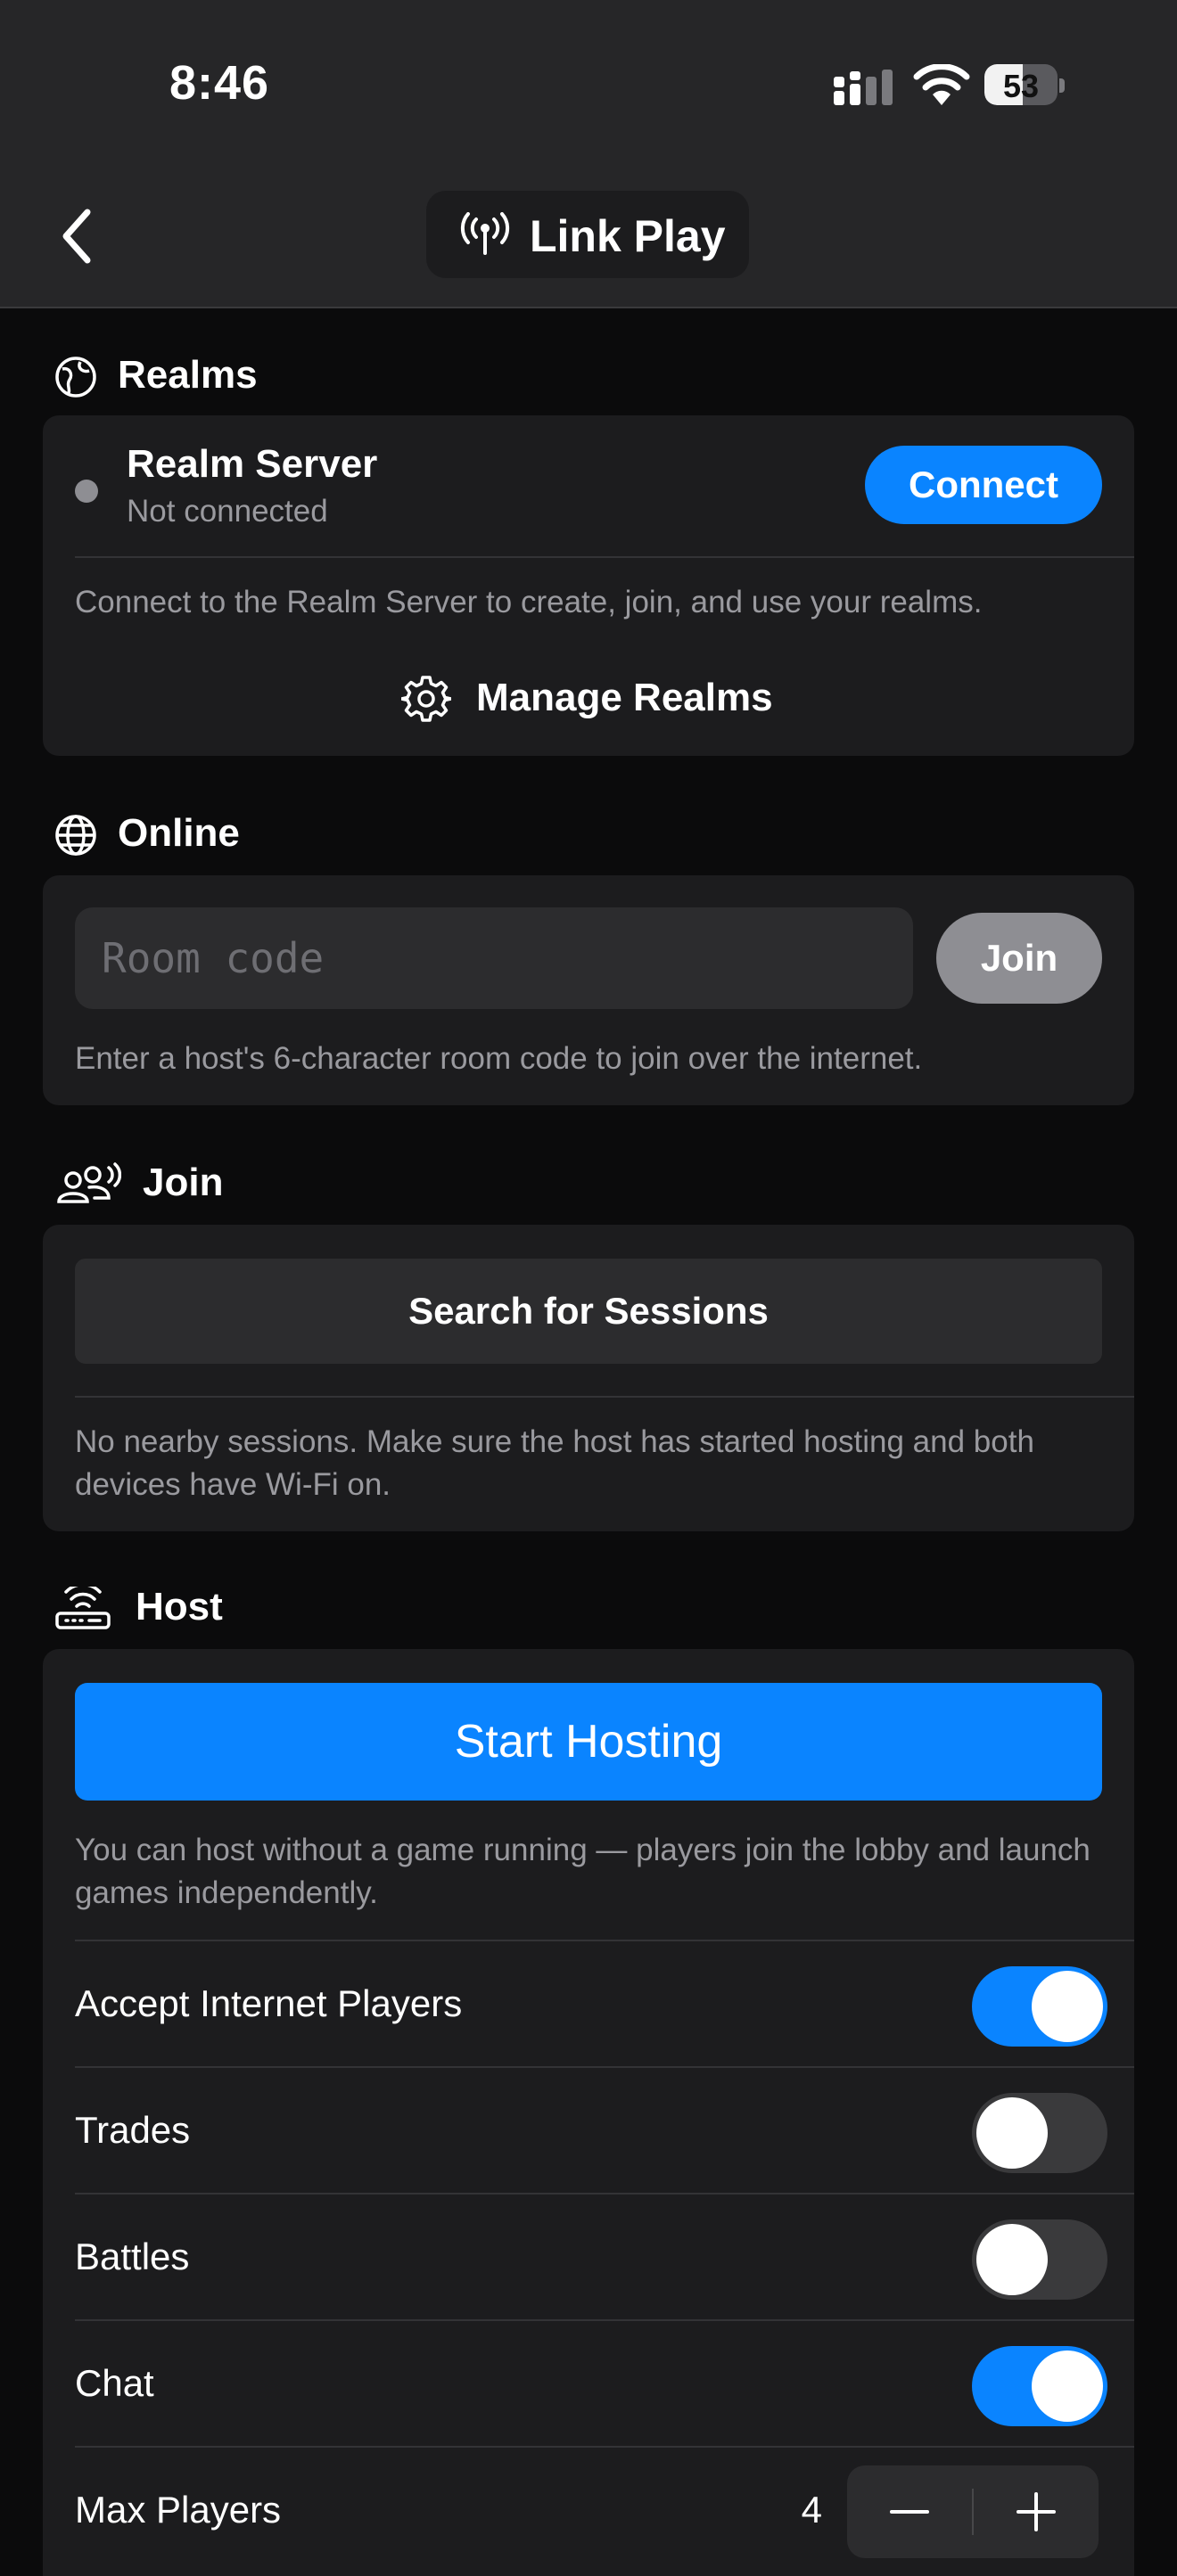 The height and width of the screenshot is (2576, 1177). I want to click on globe-icon, so click(75, 835).